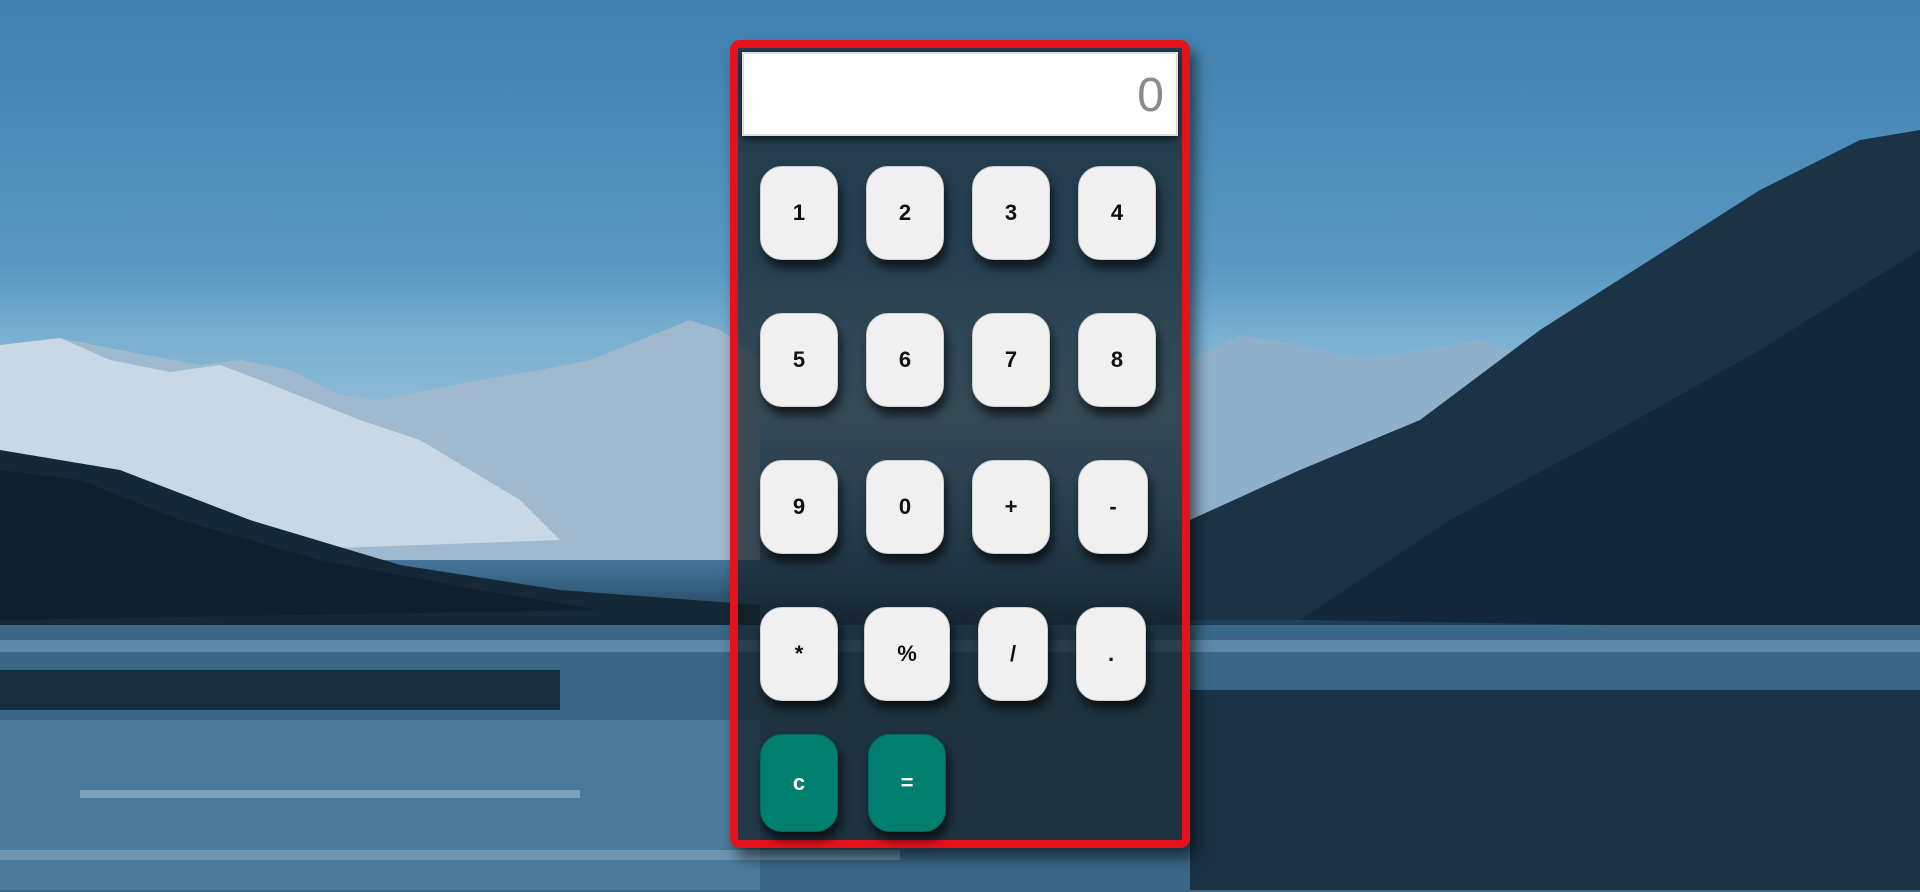 The height and width of the screenshot is (892, 1920). What do you see at coordinates (799, 360) in the screenshot?
I see `key-5: 5` at bounding box center [799, 360].